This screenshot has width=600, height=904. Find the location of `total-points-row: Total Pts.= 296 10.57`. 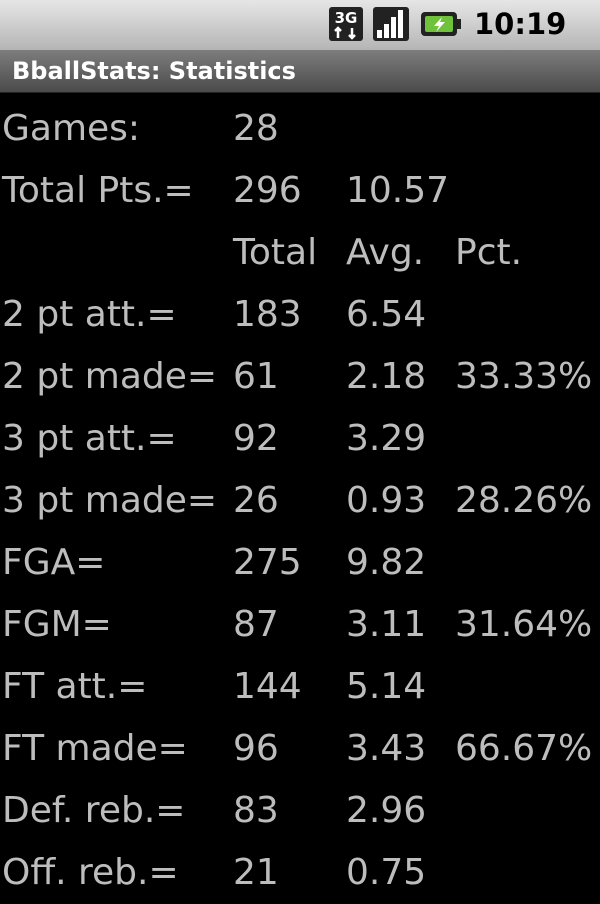

total-points-row: Total Pts.= 296 10.57 is located at coordinates (300, 191).